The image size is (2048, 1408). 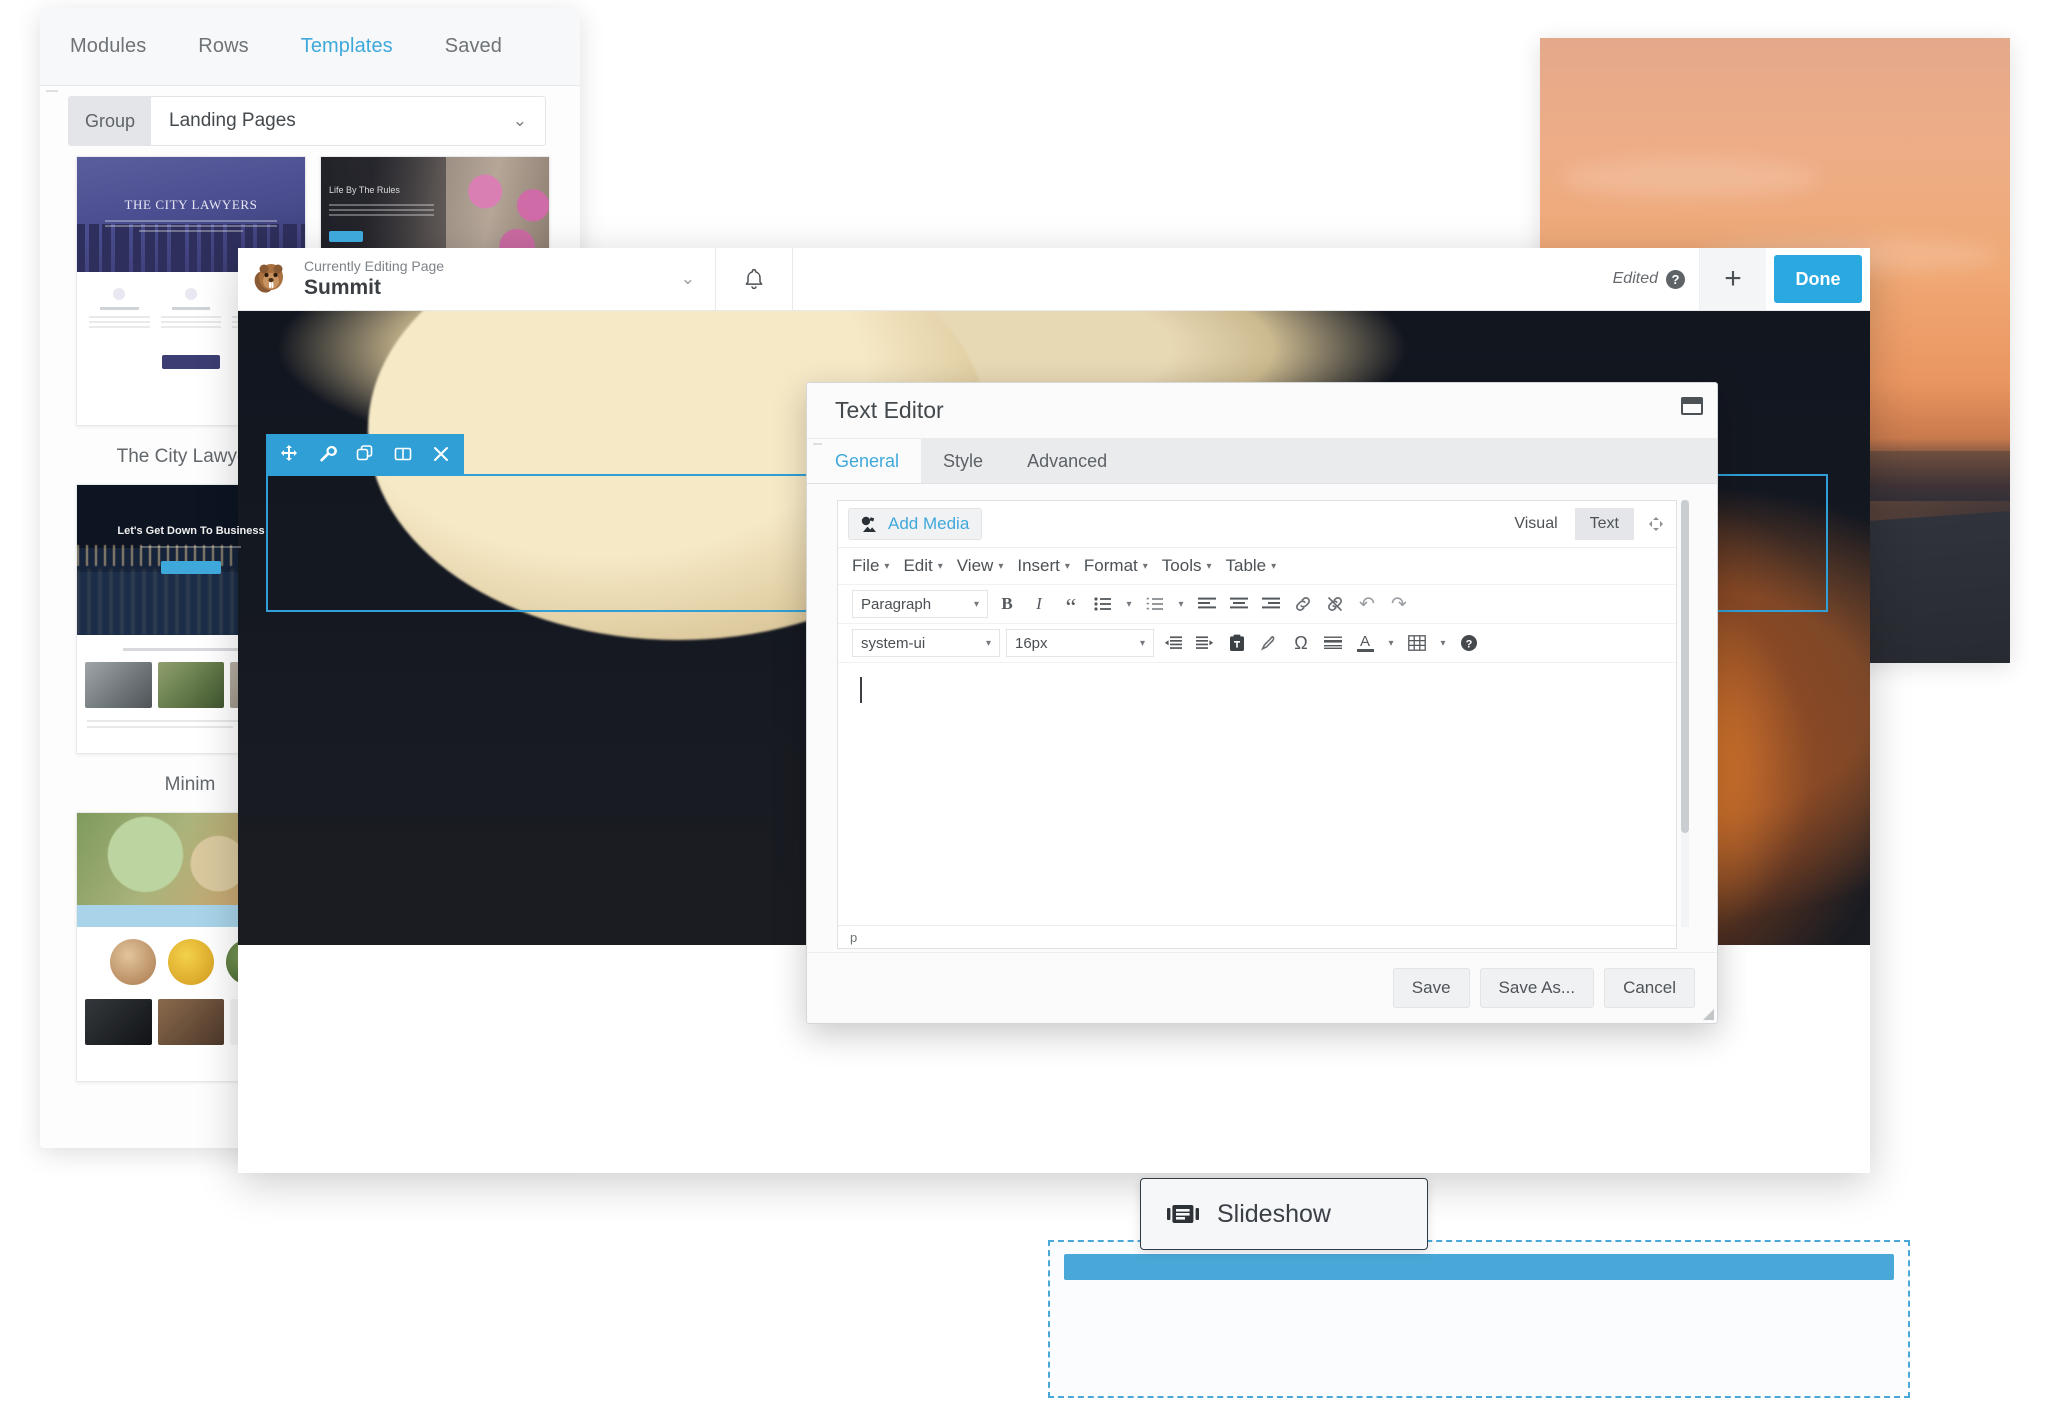 I want to click on edited-label: Edited, so click(x=1635, y=278).